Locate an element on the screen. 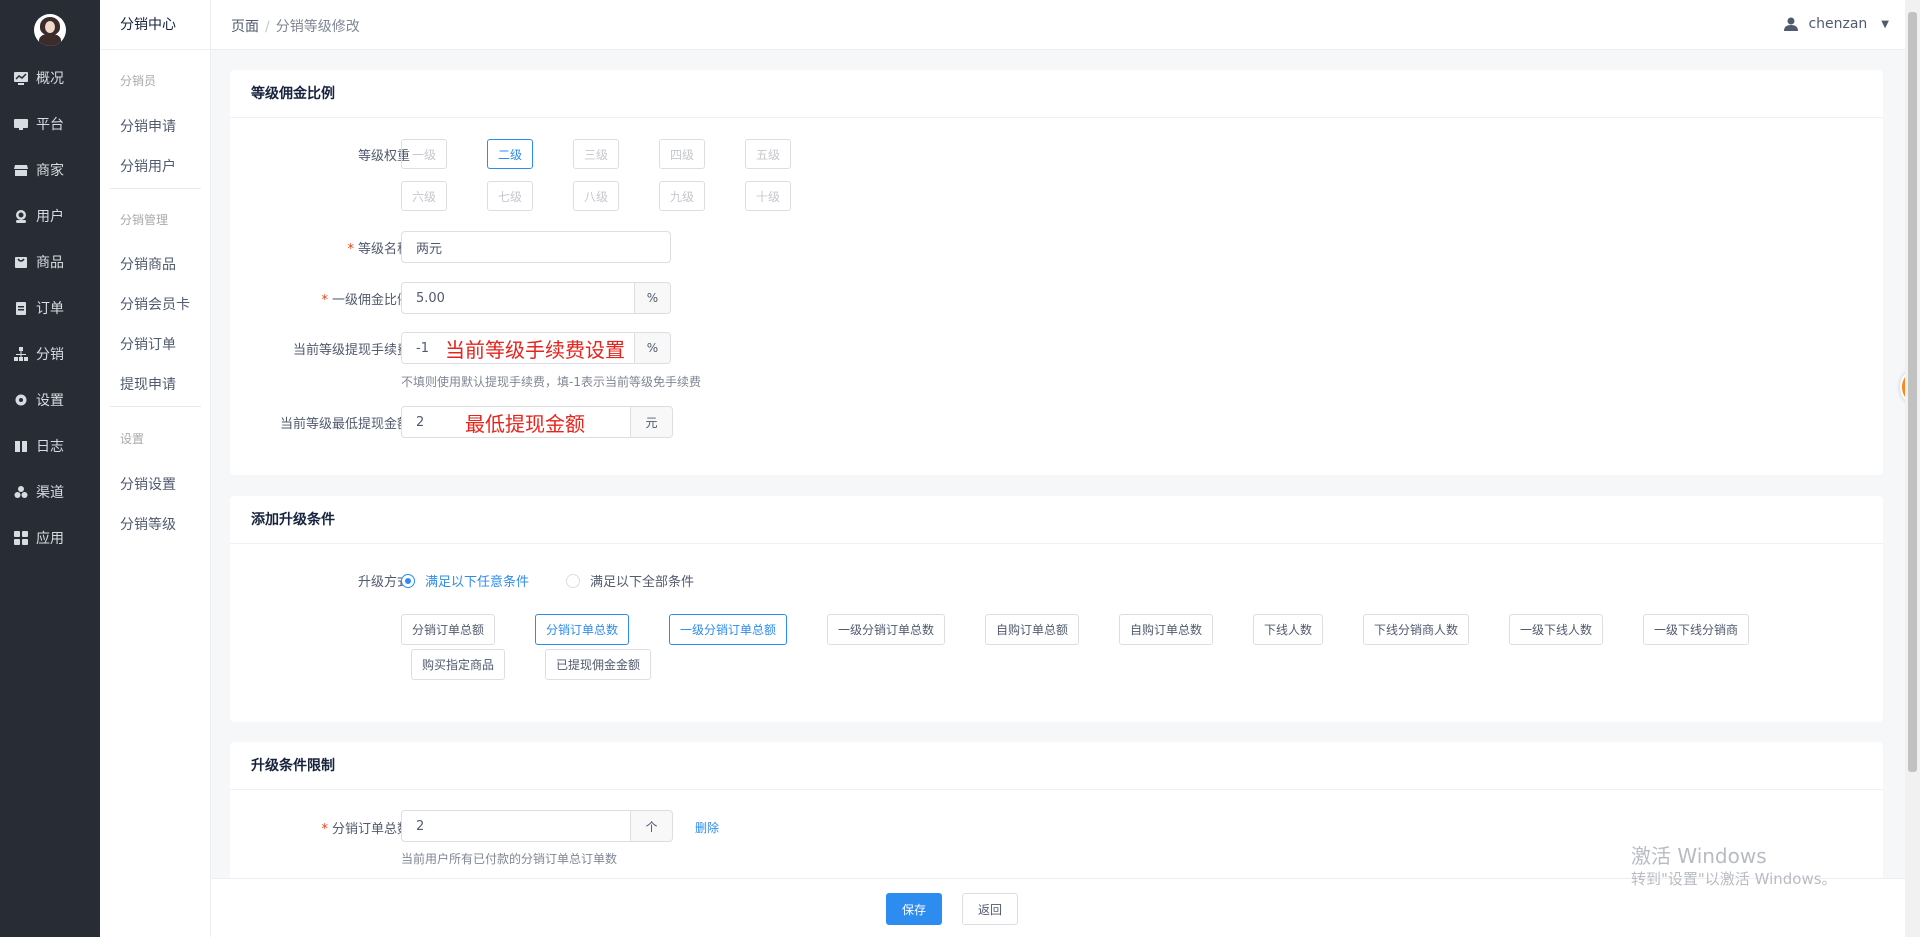 This screenshot has width=1920, height=937. nav-item-label: 商品 is located at coordinates (50, 263).